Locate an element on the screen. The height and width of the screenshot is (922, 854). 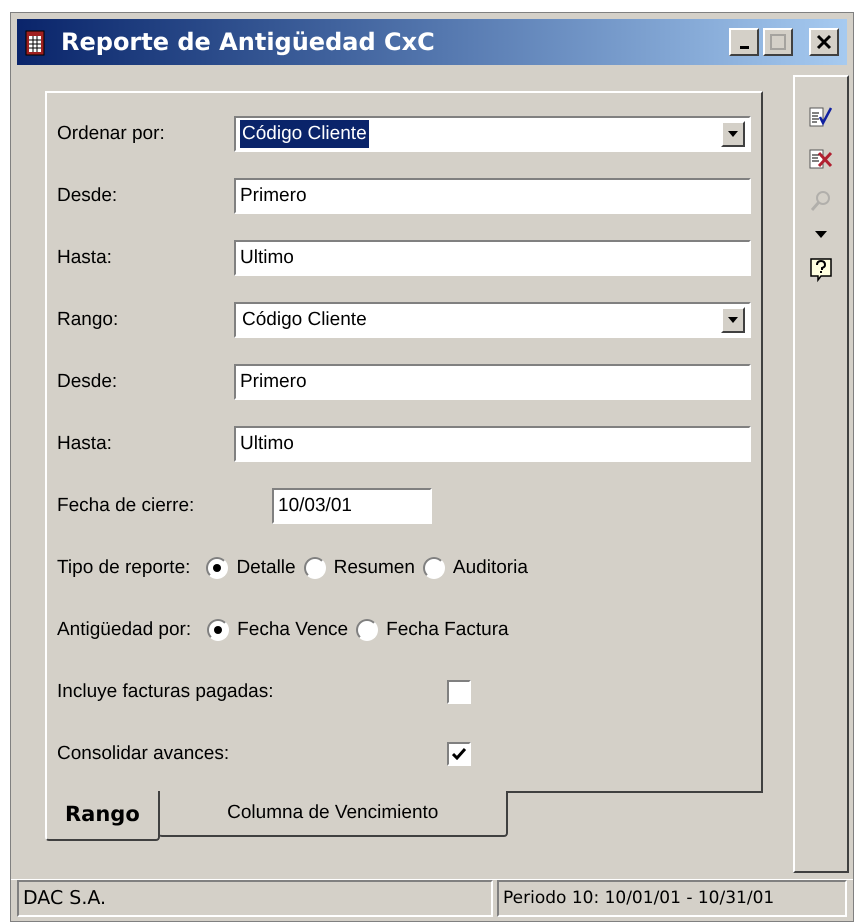
tab: Rango is located at coordinates (102, 816).